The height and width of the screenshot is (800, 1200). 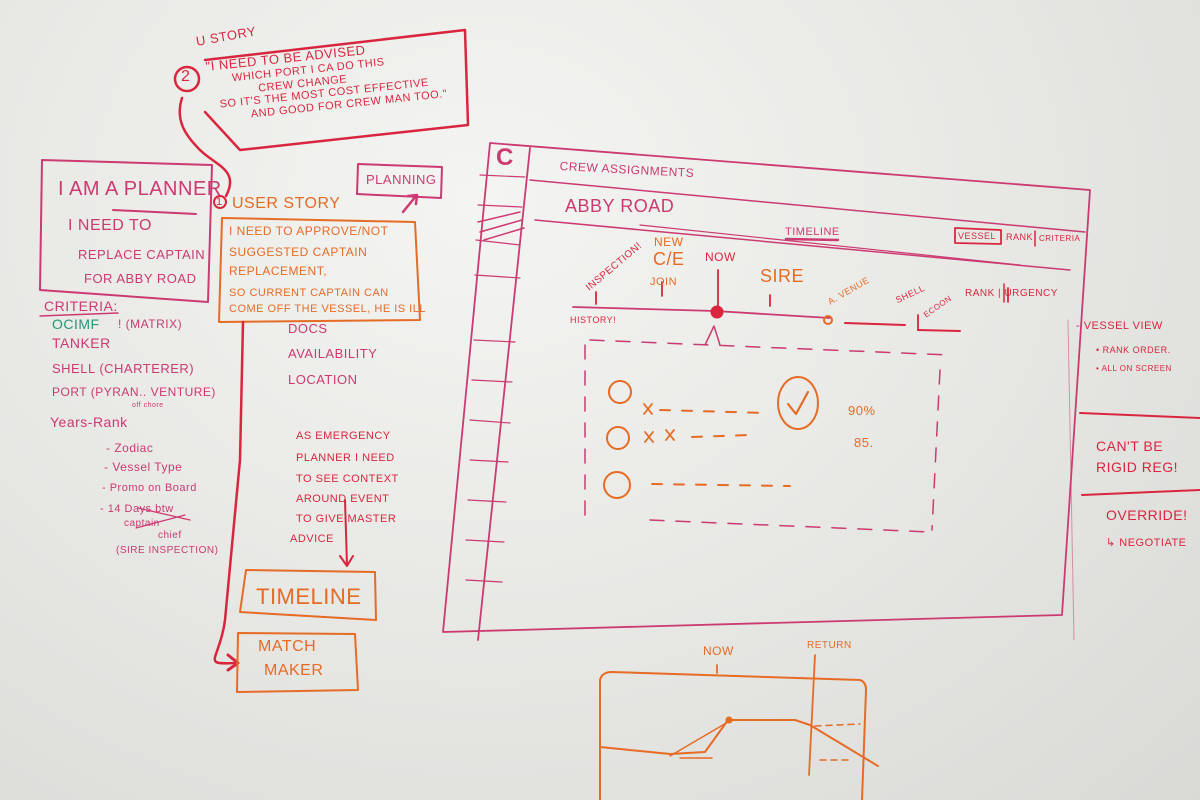 I want to click on timeline-box-label: Timeline, so click(x=309, y=596).